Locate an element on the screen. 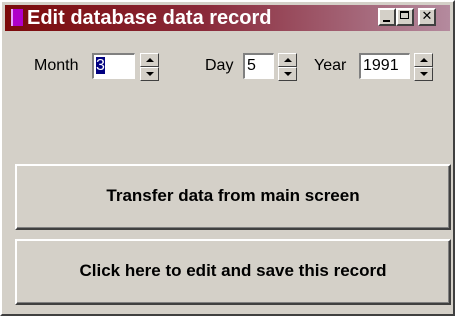 The height and width of the screenshot is (316, 455). close-button: ✕ is located at coordinates (427, 17).